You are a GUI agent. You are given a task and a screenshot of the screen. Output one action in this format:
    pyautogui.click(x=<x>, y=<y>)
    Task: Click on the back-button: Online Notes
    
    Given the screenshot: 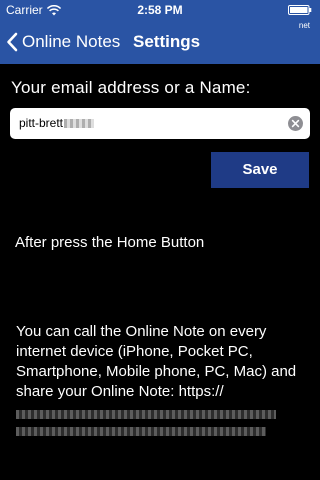 What is the action you would take?
    pyautogui.click(x=63, y=42)
    